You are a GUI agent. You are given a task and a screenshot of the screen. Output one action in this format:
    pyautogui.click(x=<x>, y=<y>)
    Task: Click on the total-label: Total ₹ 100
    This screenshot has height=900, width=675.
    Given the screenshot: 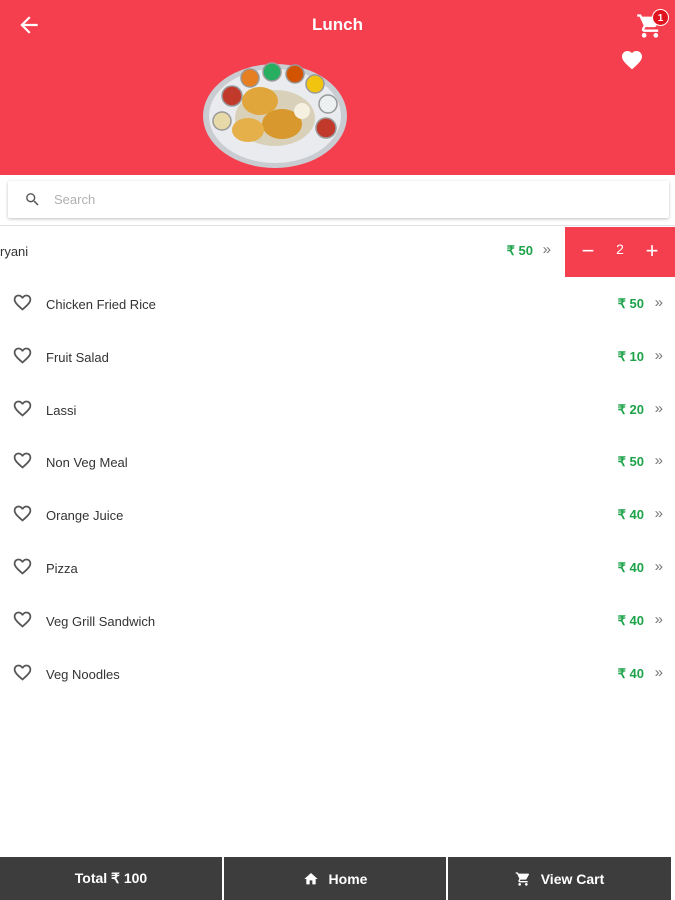 What is the action you would take?
    pyautogui.click(x=111, y=878)
    